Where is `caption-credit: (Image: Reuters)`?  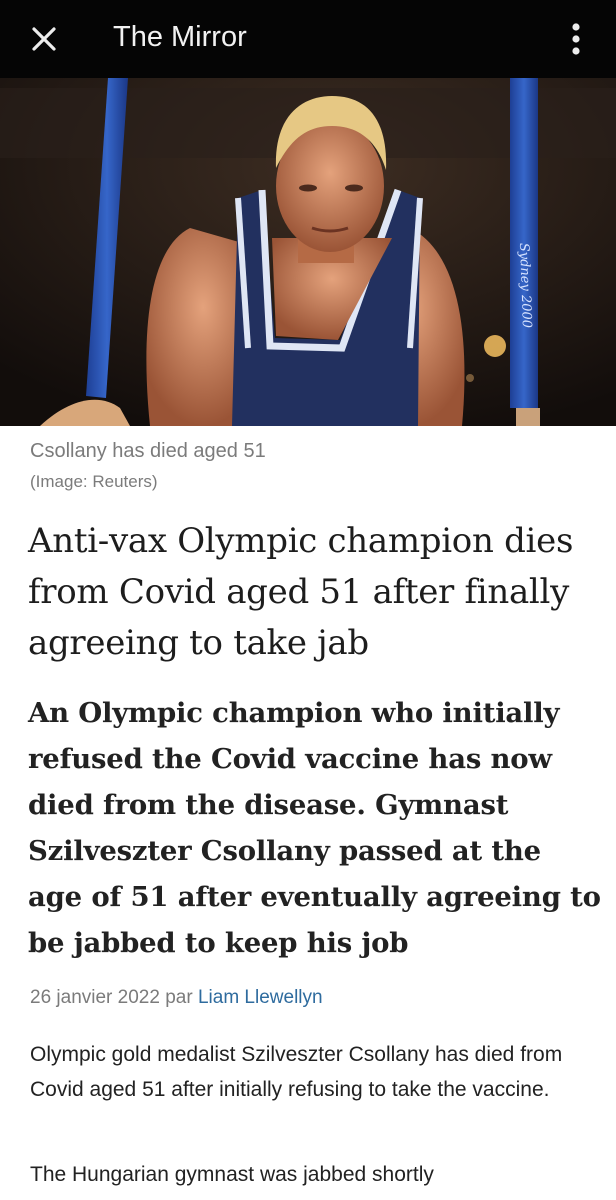 caption-credit: (Image: Reuters) is located at coordinates (94, 481).